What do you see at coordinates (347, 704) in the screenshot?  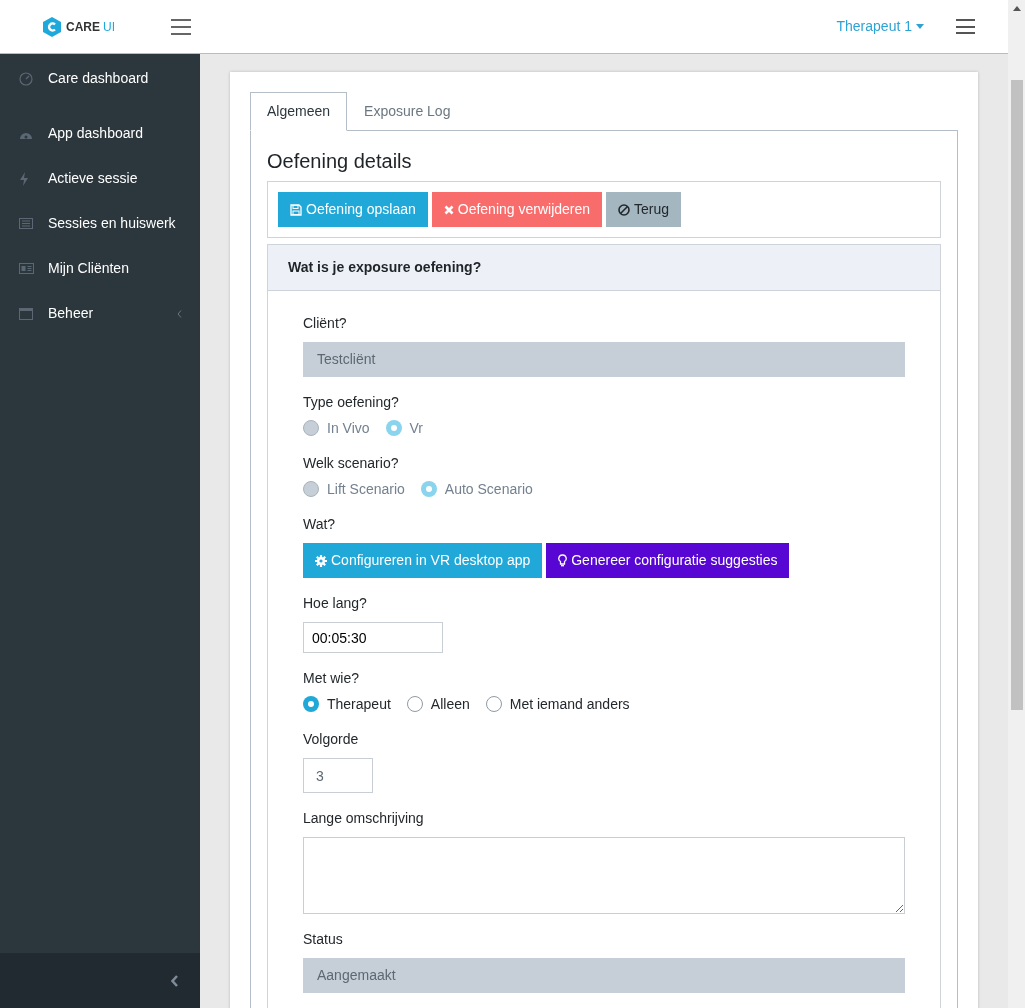 I see `radio-option: Therapeut` at bounding box center [347, 704].